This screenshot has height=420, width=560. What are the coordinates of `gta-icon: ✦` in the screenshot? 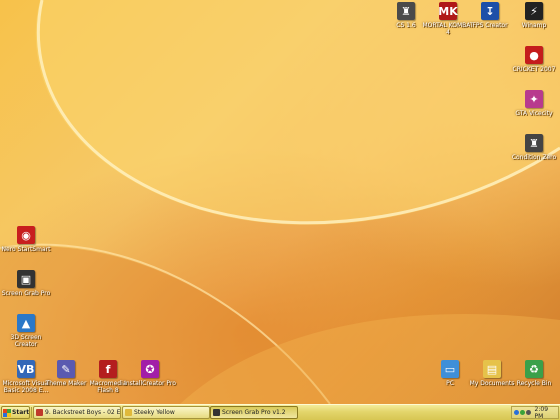 It's located at (534, 99).